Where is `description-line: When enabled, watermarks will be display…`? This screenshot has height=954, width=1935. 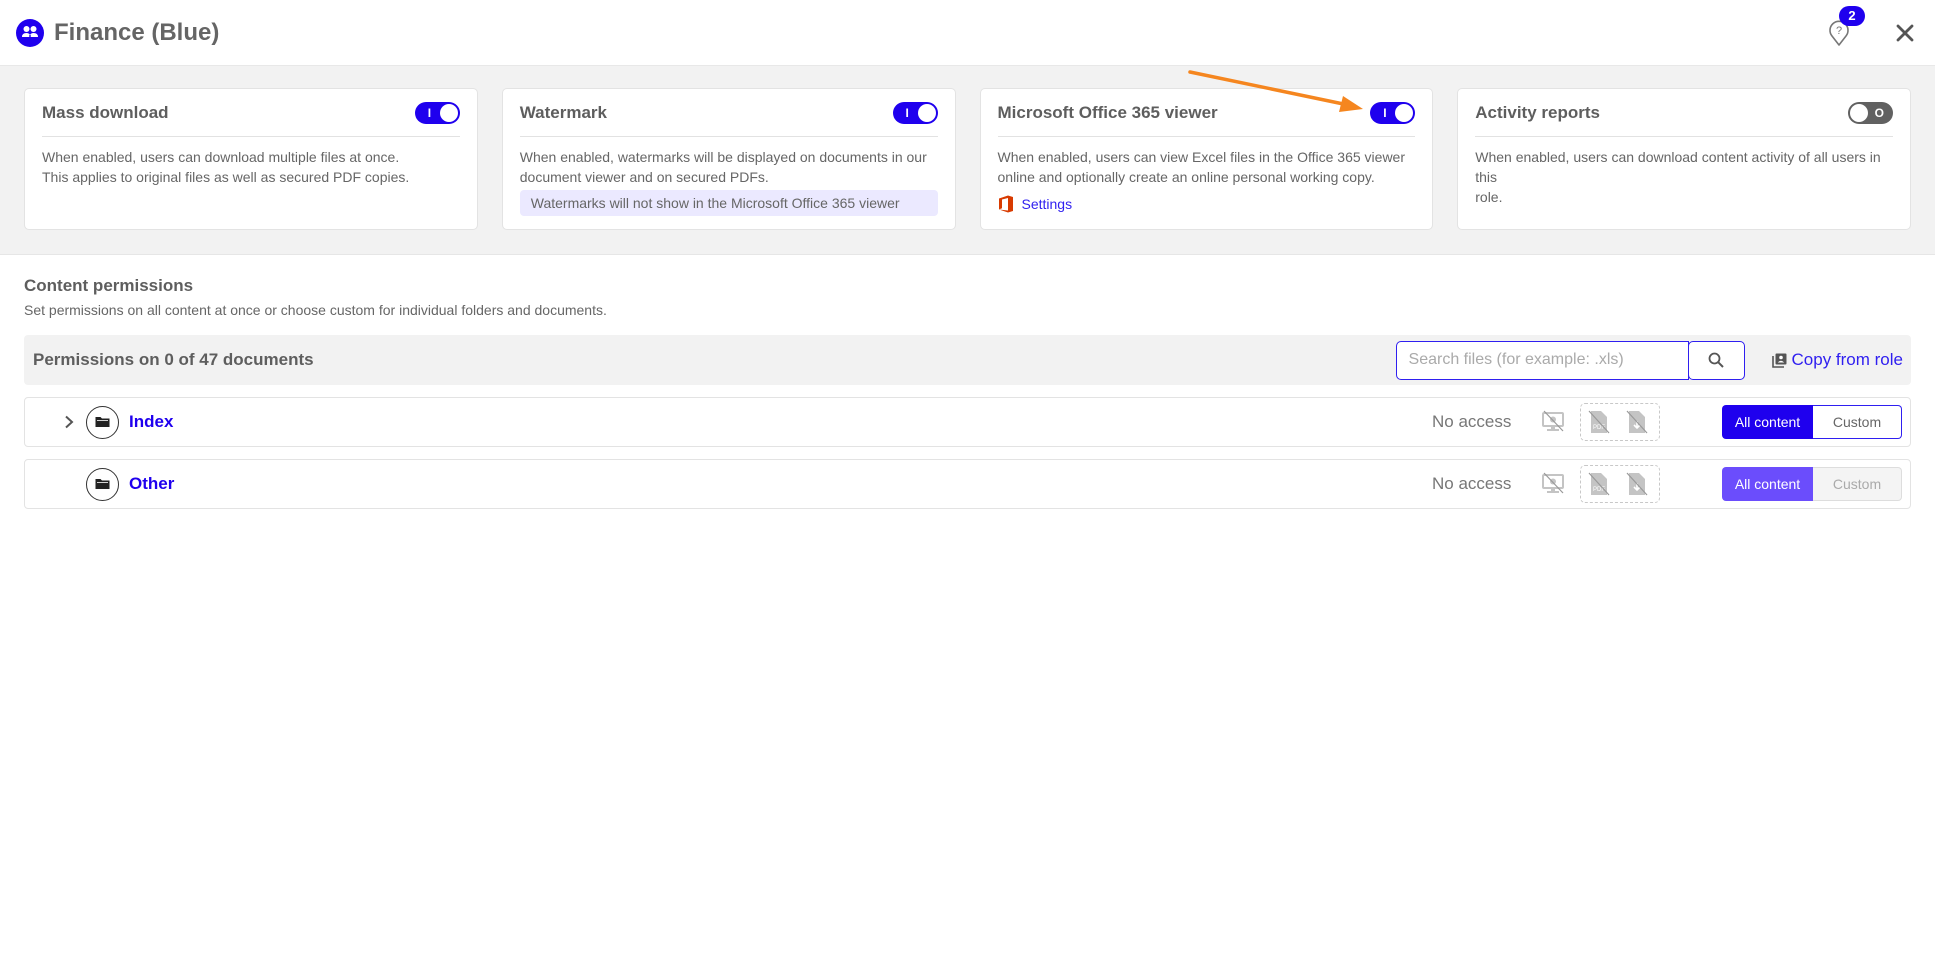
description-line: When enabled, watermarks will be display… is located at coordinates (723, 157).